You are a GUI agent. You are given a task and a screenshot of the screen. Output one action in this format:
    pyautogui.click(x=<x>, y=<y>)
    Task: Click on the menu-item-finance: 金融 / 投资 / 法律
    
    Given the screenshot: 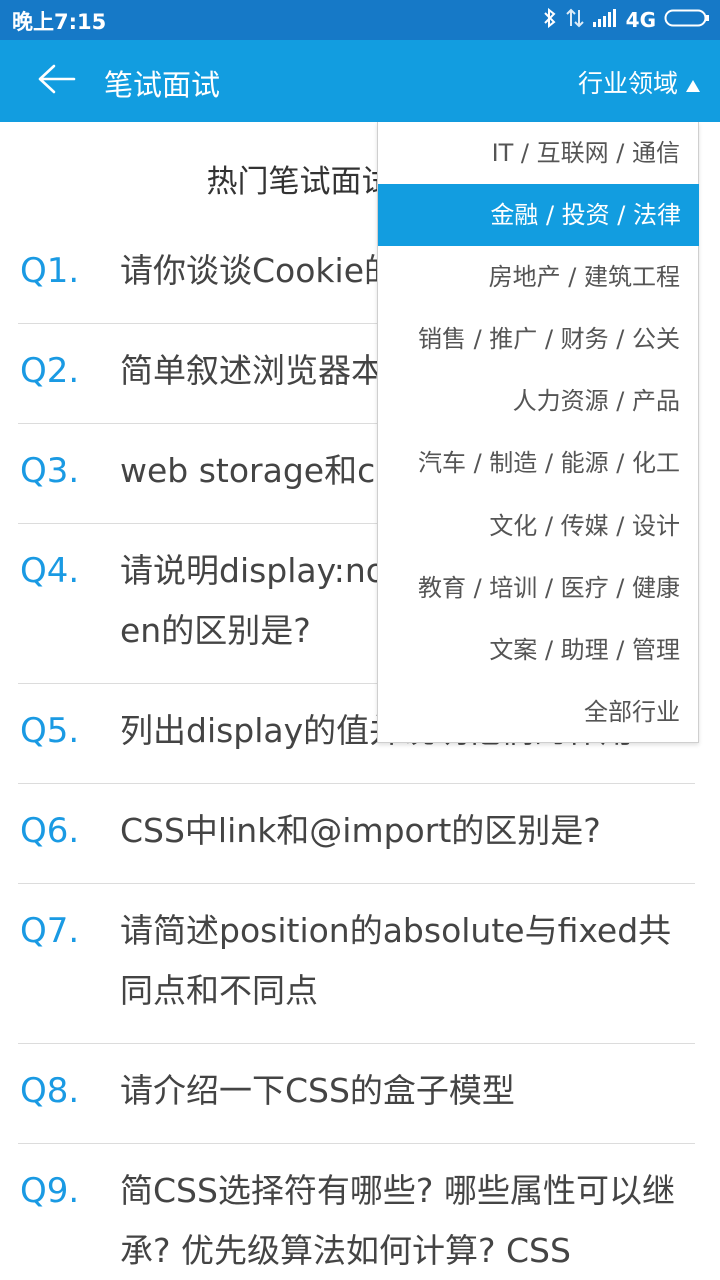 What is the action you would take?
    pyautogui.click(x=538, y=215)
    